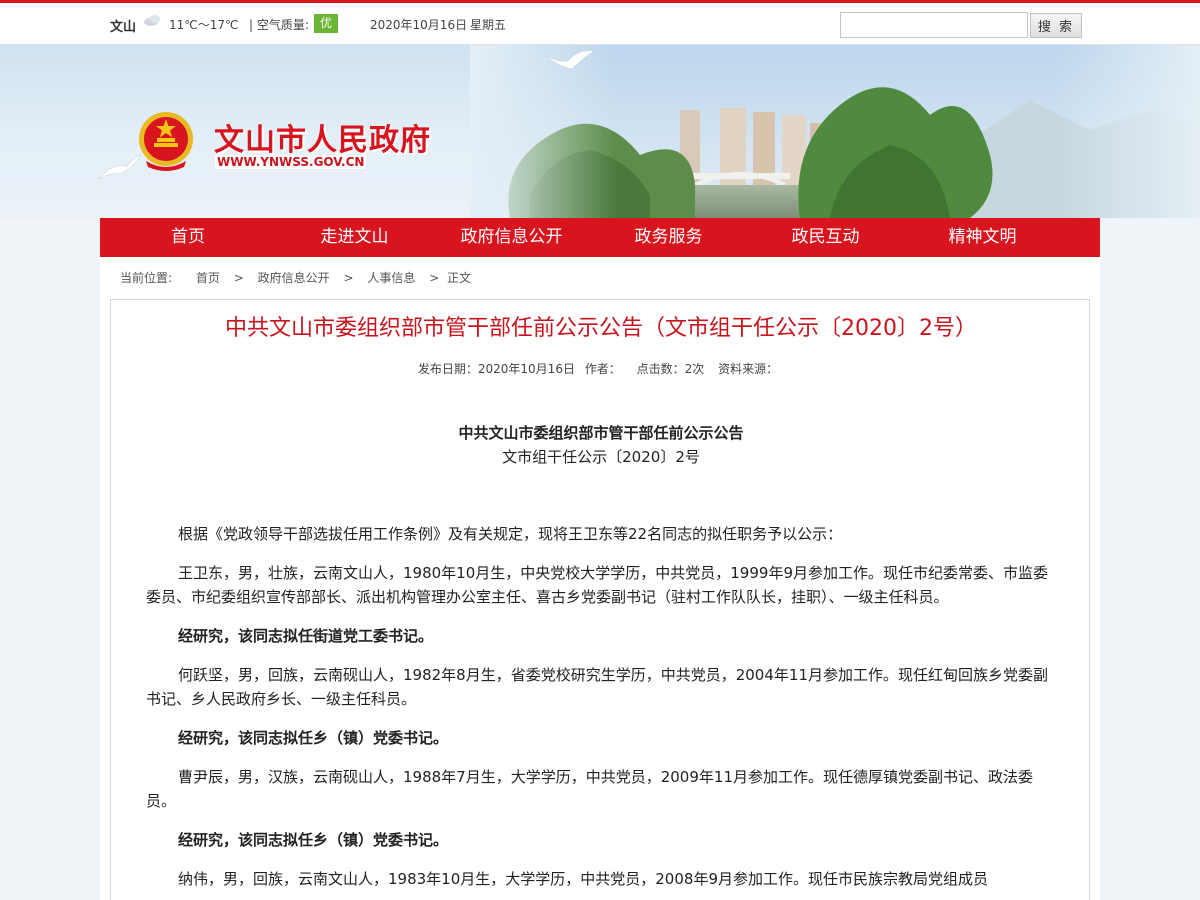  Describe the element at coordinates (279, 25) in the screenshot. I see `air-quality-label: | 空气质量:` at that location.